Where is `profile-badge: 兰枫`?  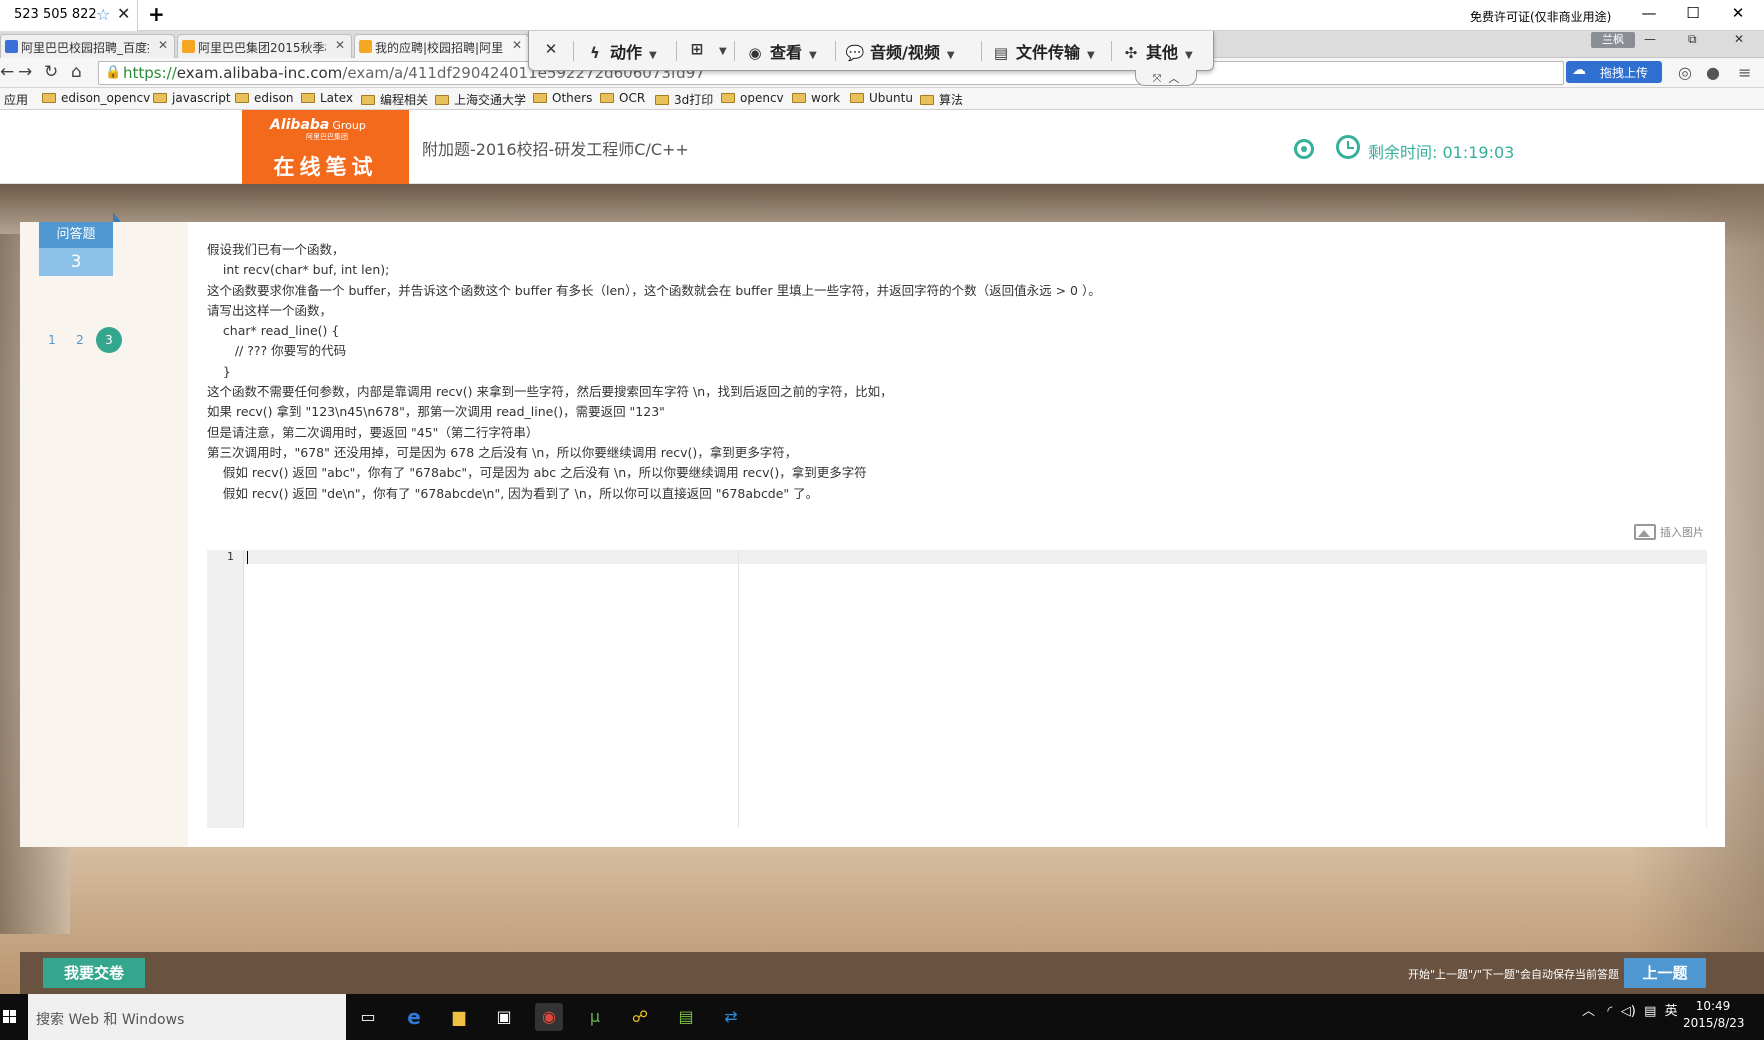 profile-badge: 兰枫 is located at coordinates (1613, 40).